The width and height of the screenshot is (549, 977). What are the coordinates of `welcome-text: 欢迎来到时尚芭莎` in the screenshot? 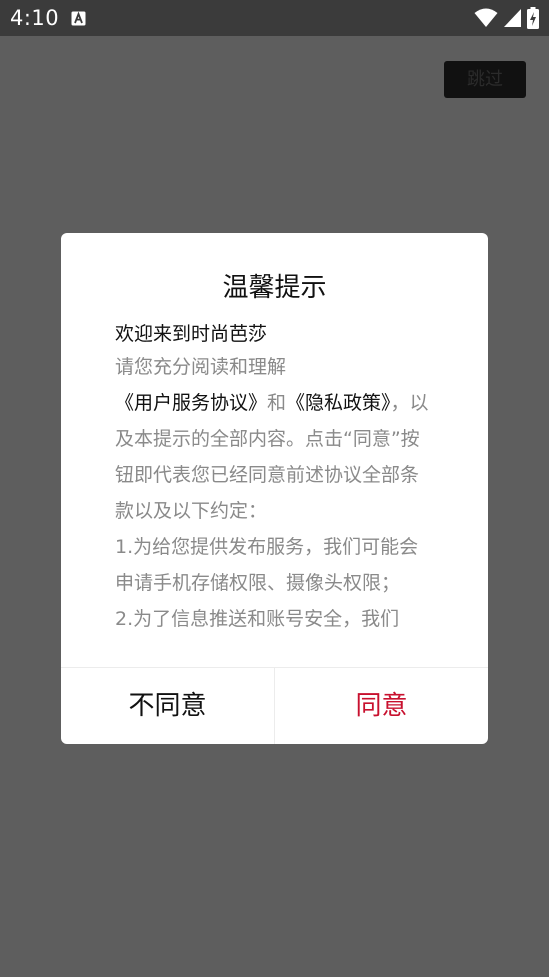 It's located at (191, 334).